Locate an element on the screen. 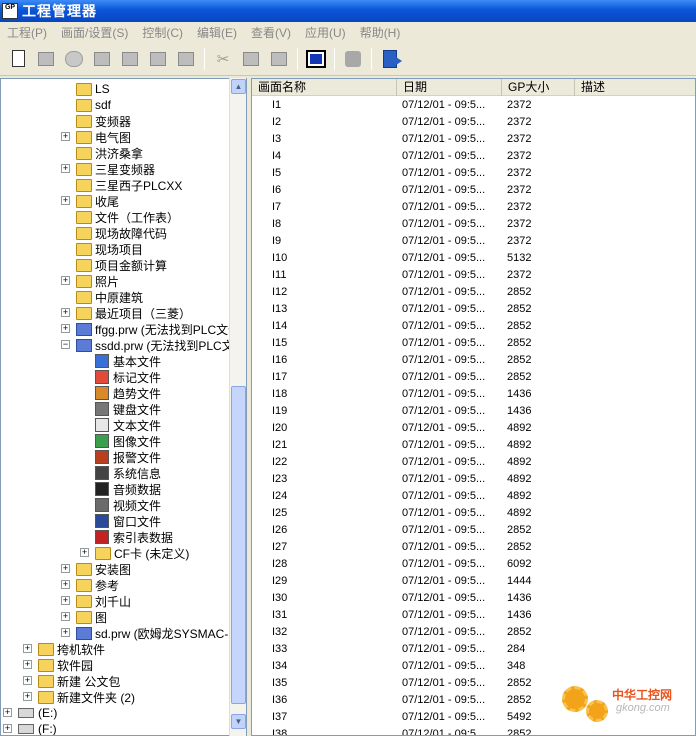 The height and width of the screenshot is (736, 696). table-row: I23 07/12/01 - 09:5... 4892 is located at coordinates (473, 479).